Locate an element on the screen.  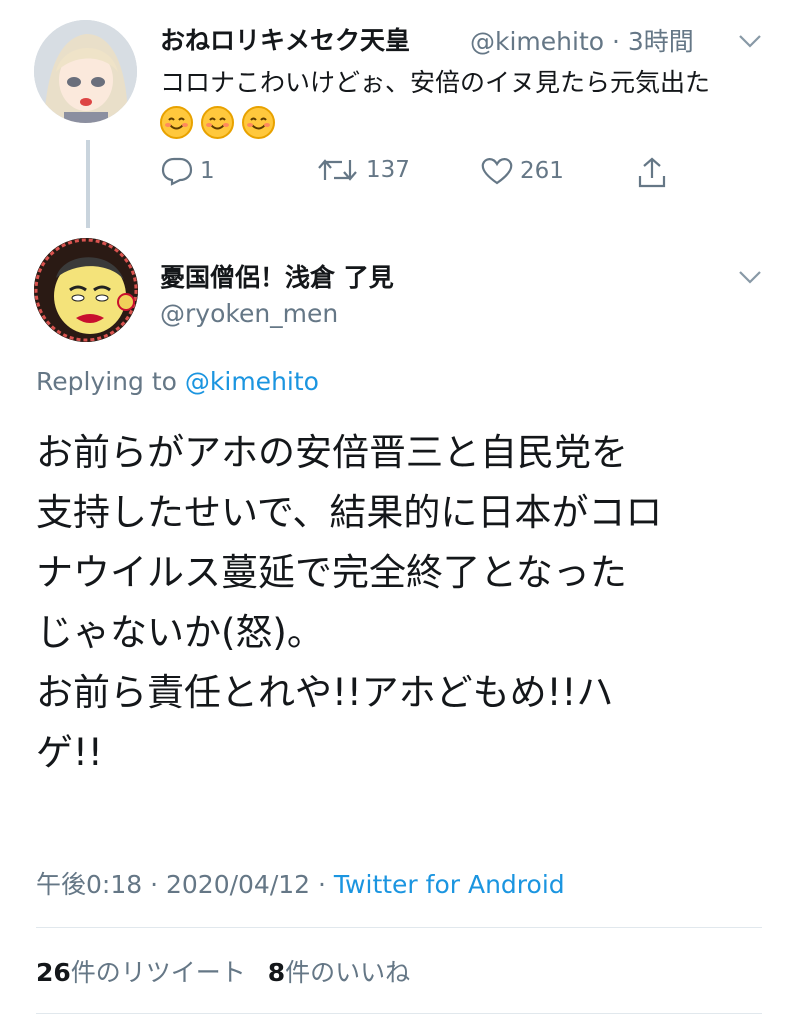
like-button: 261 is located at coordinates (522, 171).